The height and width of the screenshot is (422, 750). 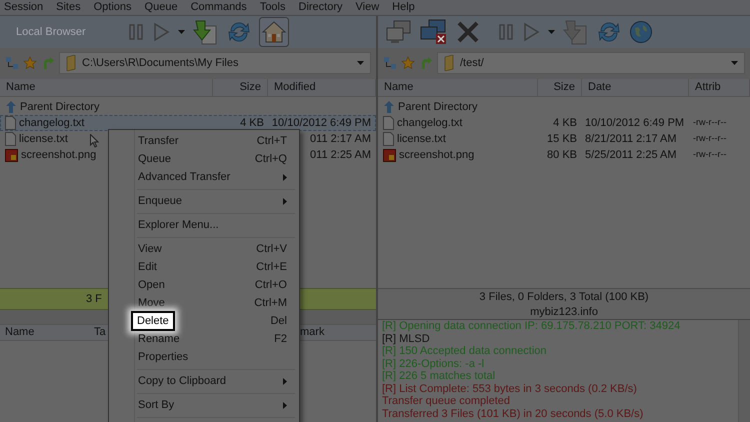 I want to click on log-line: [R] MLSD, so click(x=406, y=338).